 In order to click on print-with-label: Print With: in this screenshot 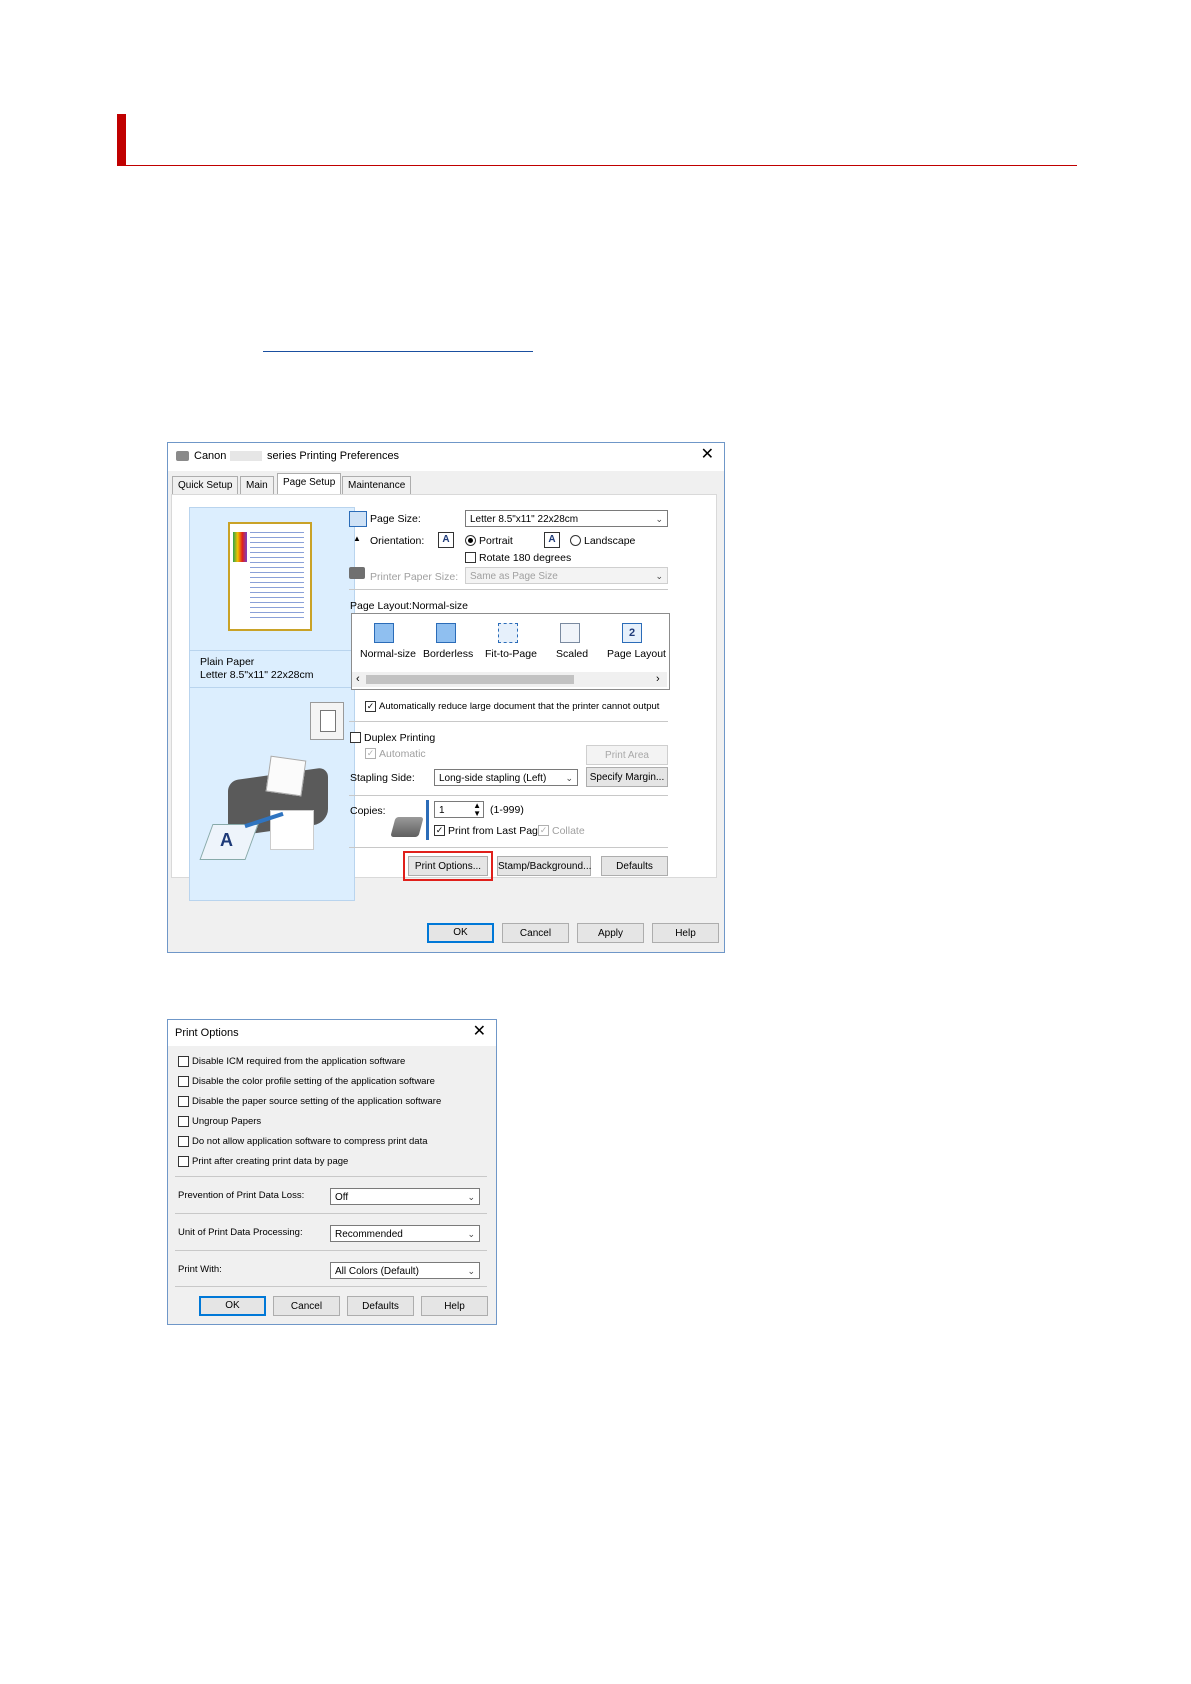, I will do `click(200, 1269)`.